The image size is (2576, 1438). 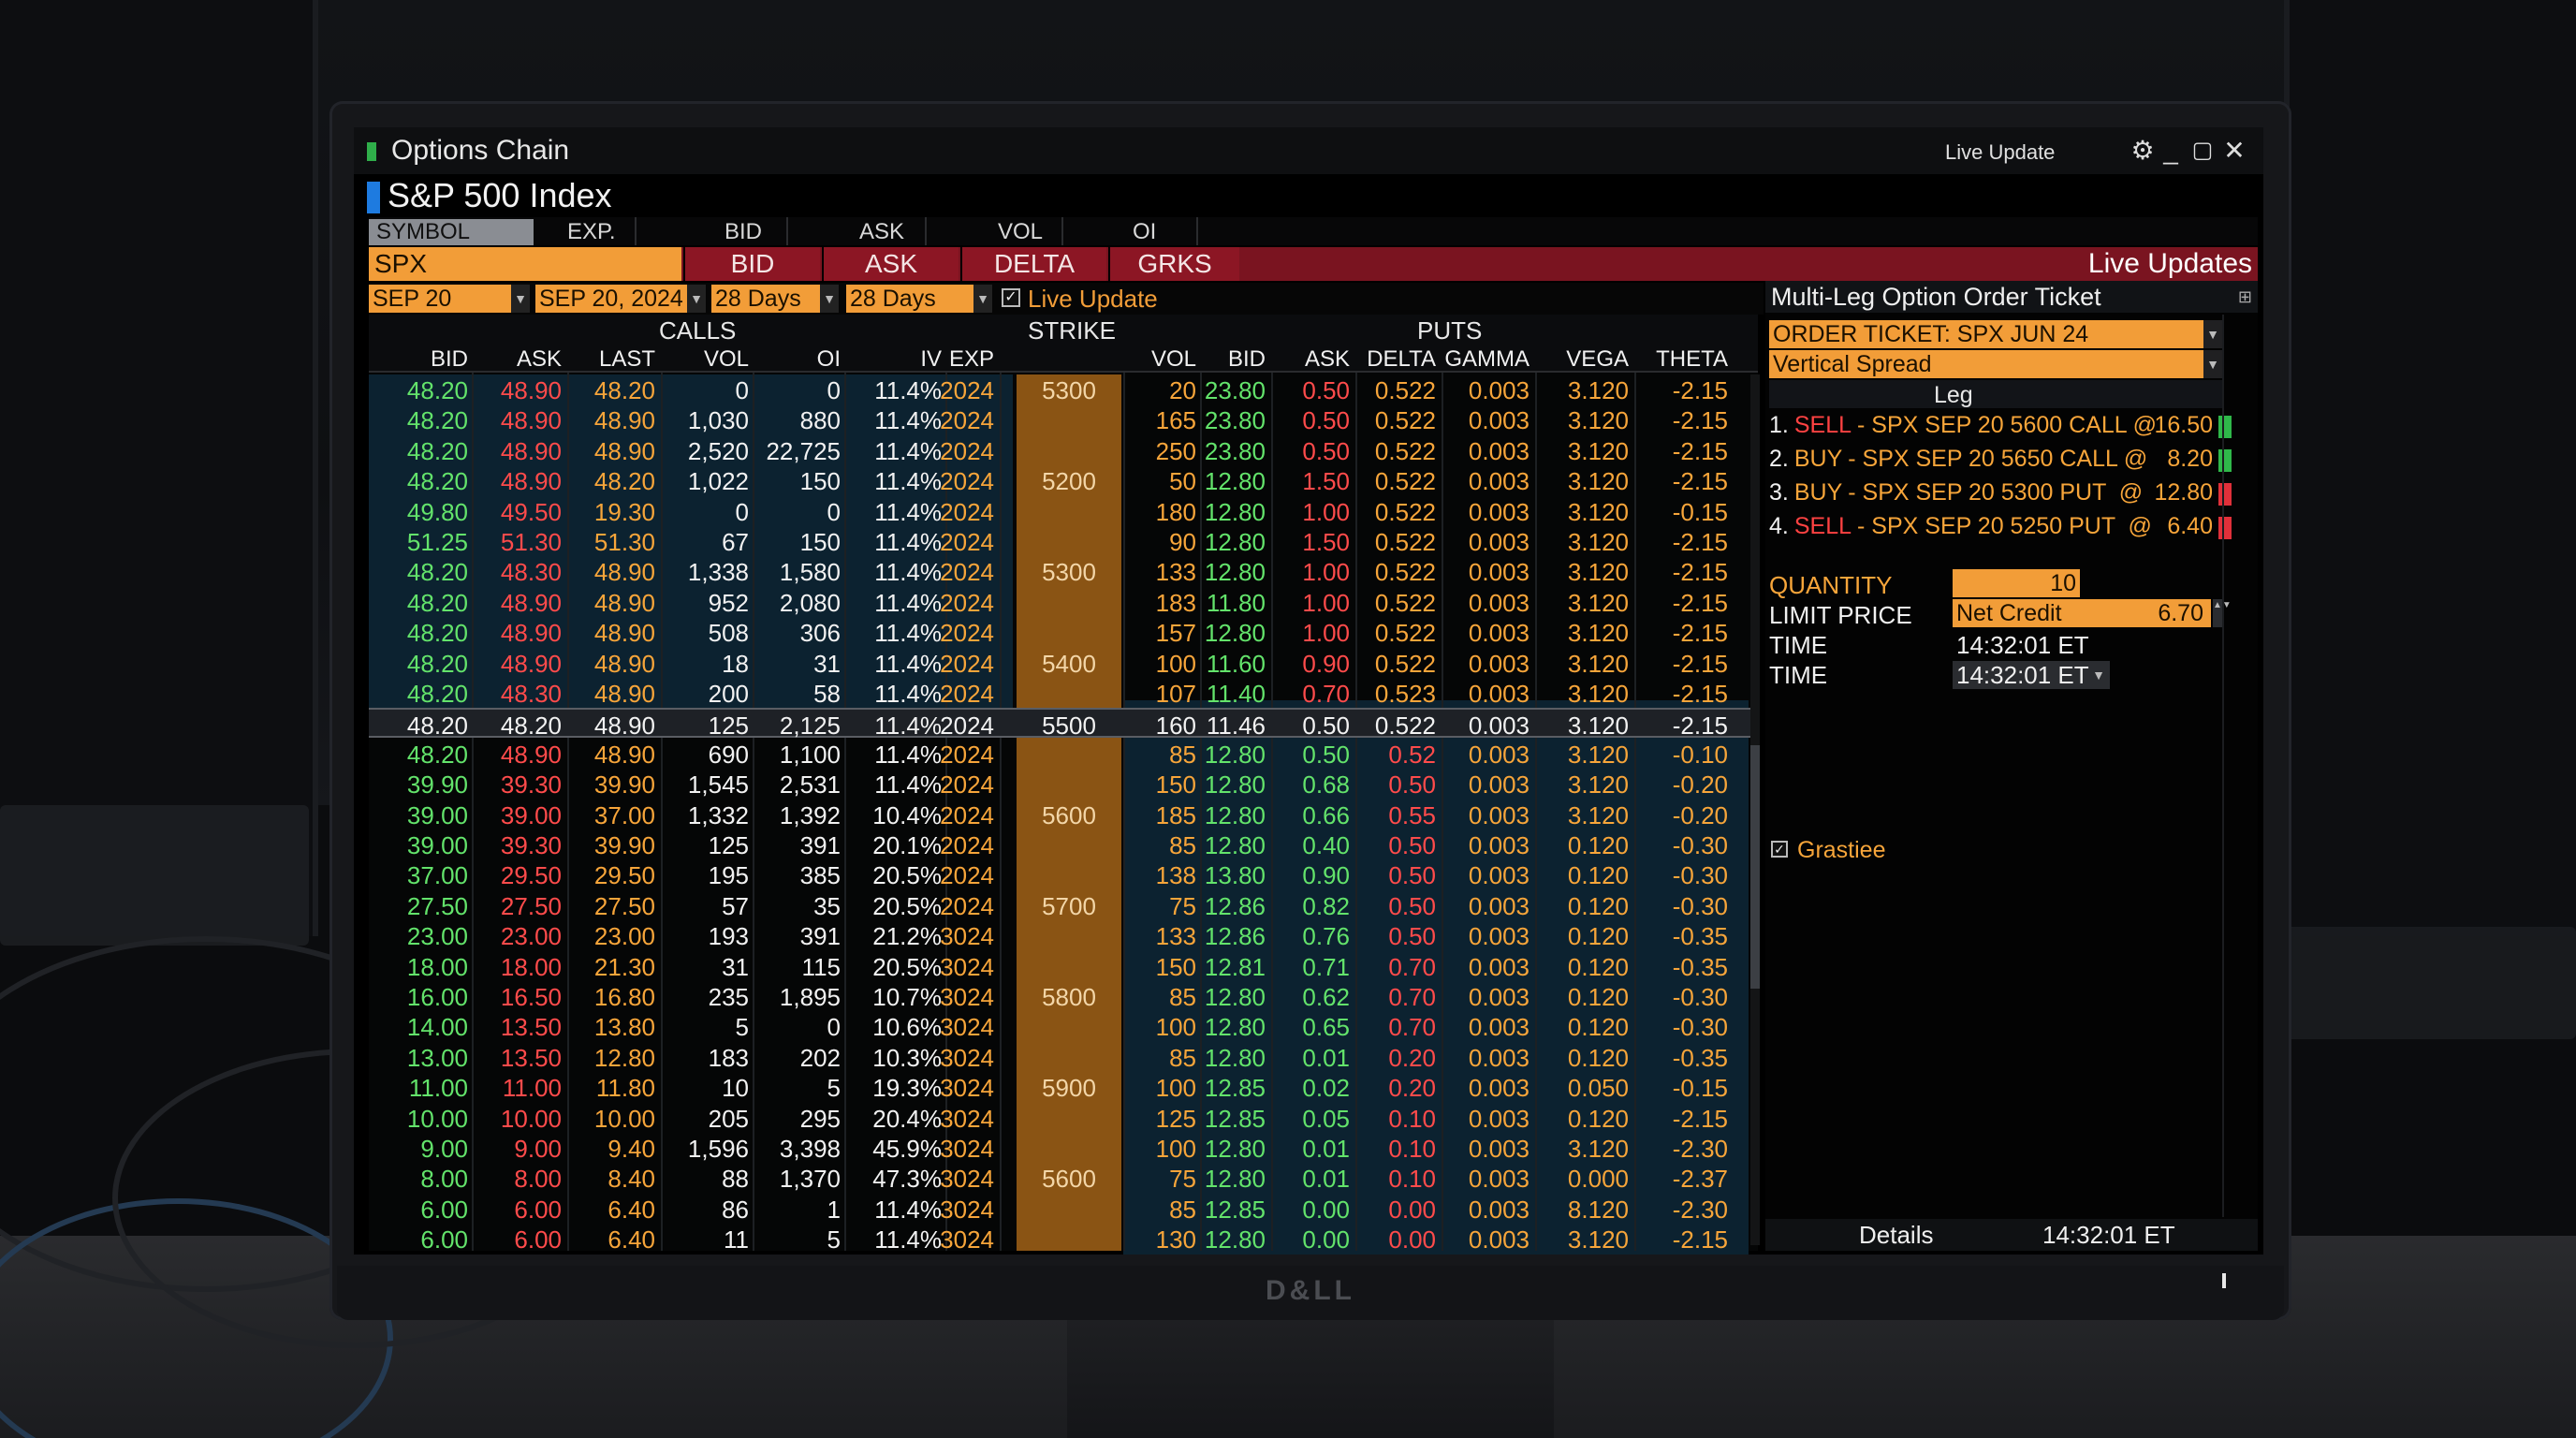 I want to click on minimize-icon: _, so click(x=2171, y=151).